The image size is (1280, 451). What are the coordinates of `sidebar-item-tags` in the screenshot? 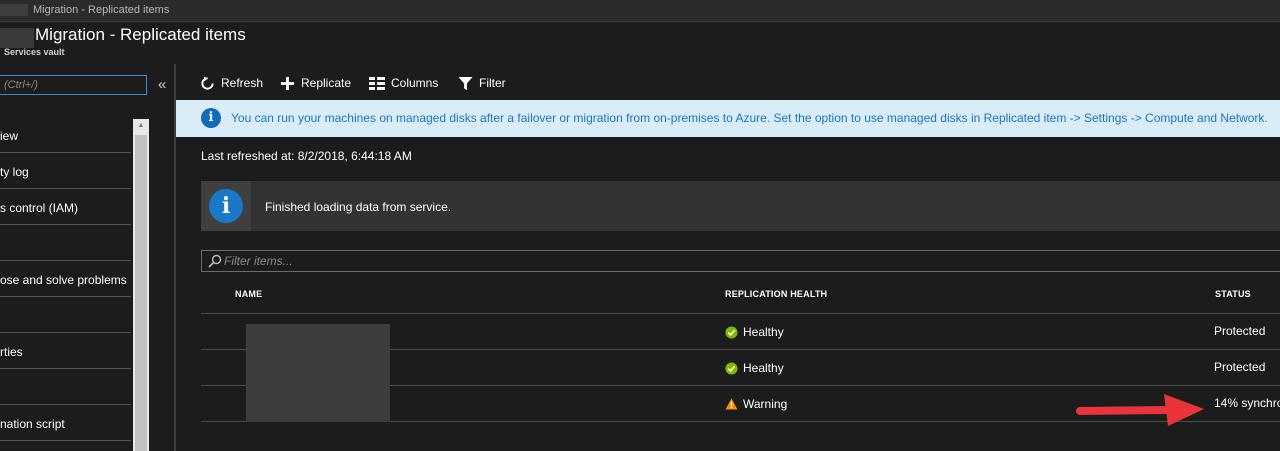 It's located at (65, 243).